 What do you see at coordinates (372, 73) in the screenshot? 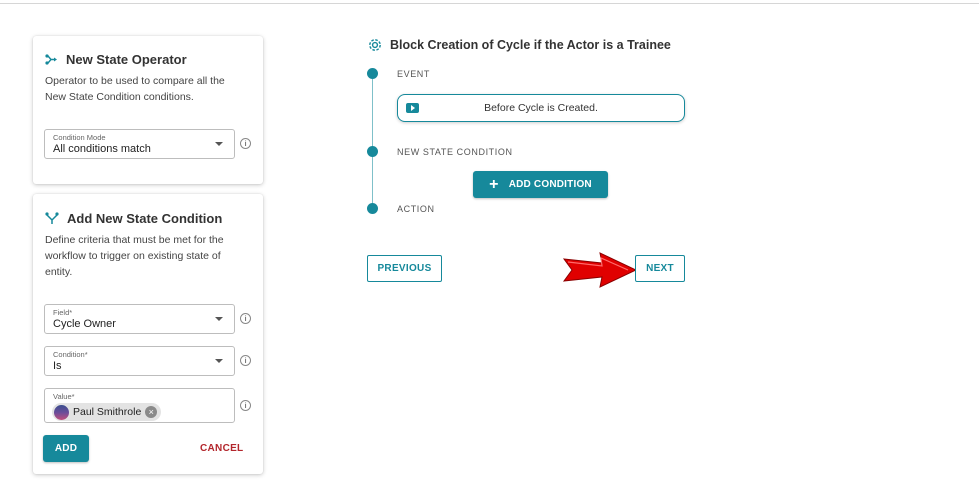
I see `event-step-dot` at bounding box center [372, 73].